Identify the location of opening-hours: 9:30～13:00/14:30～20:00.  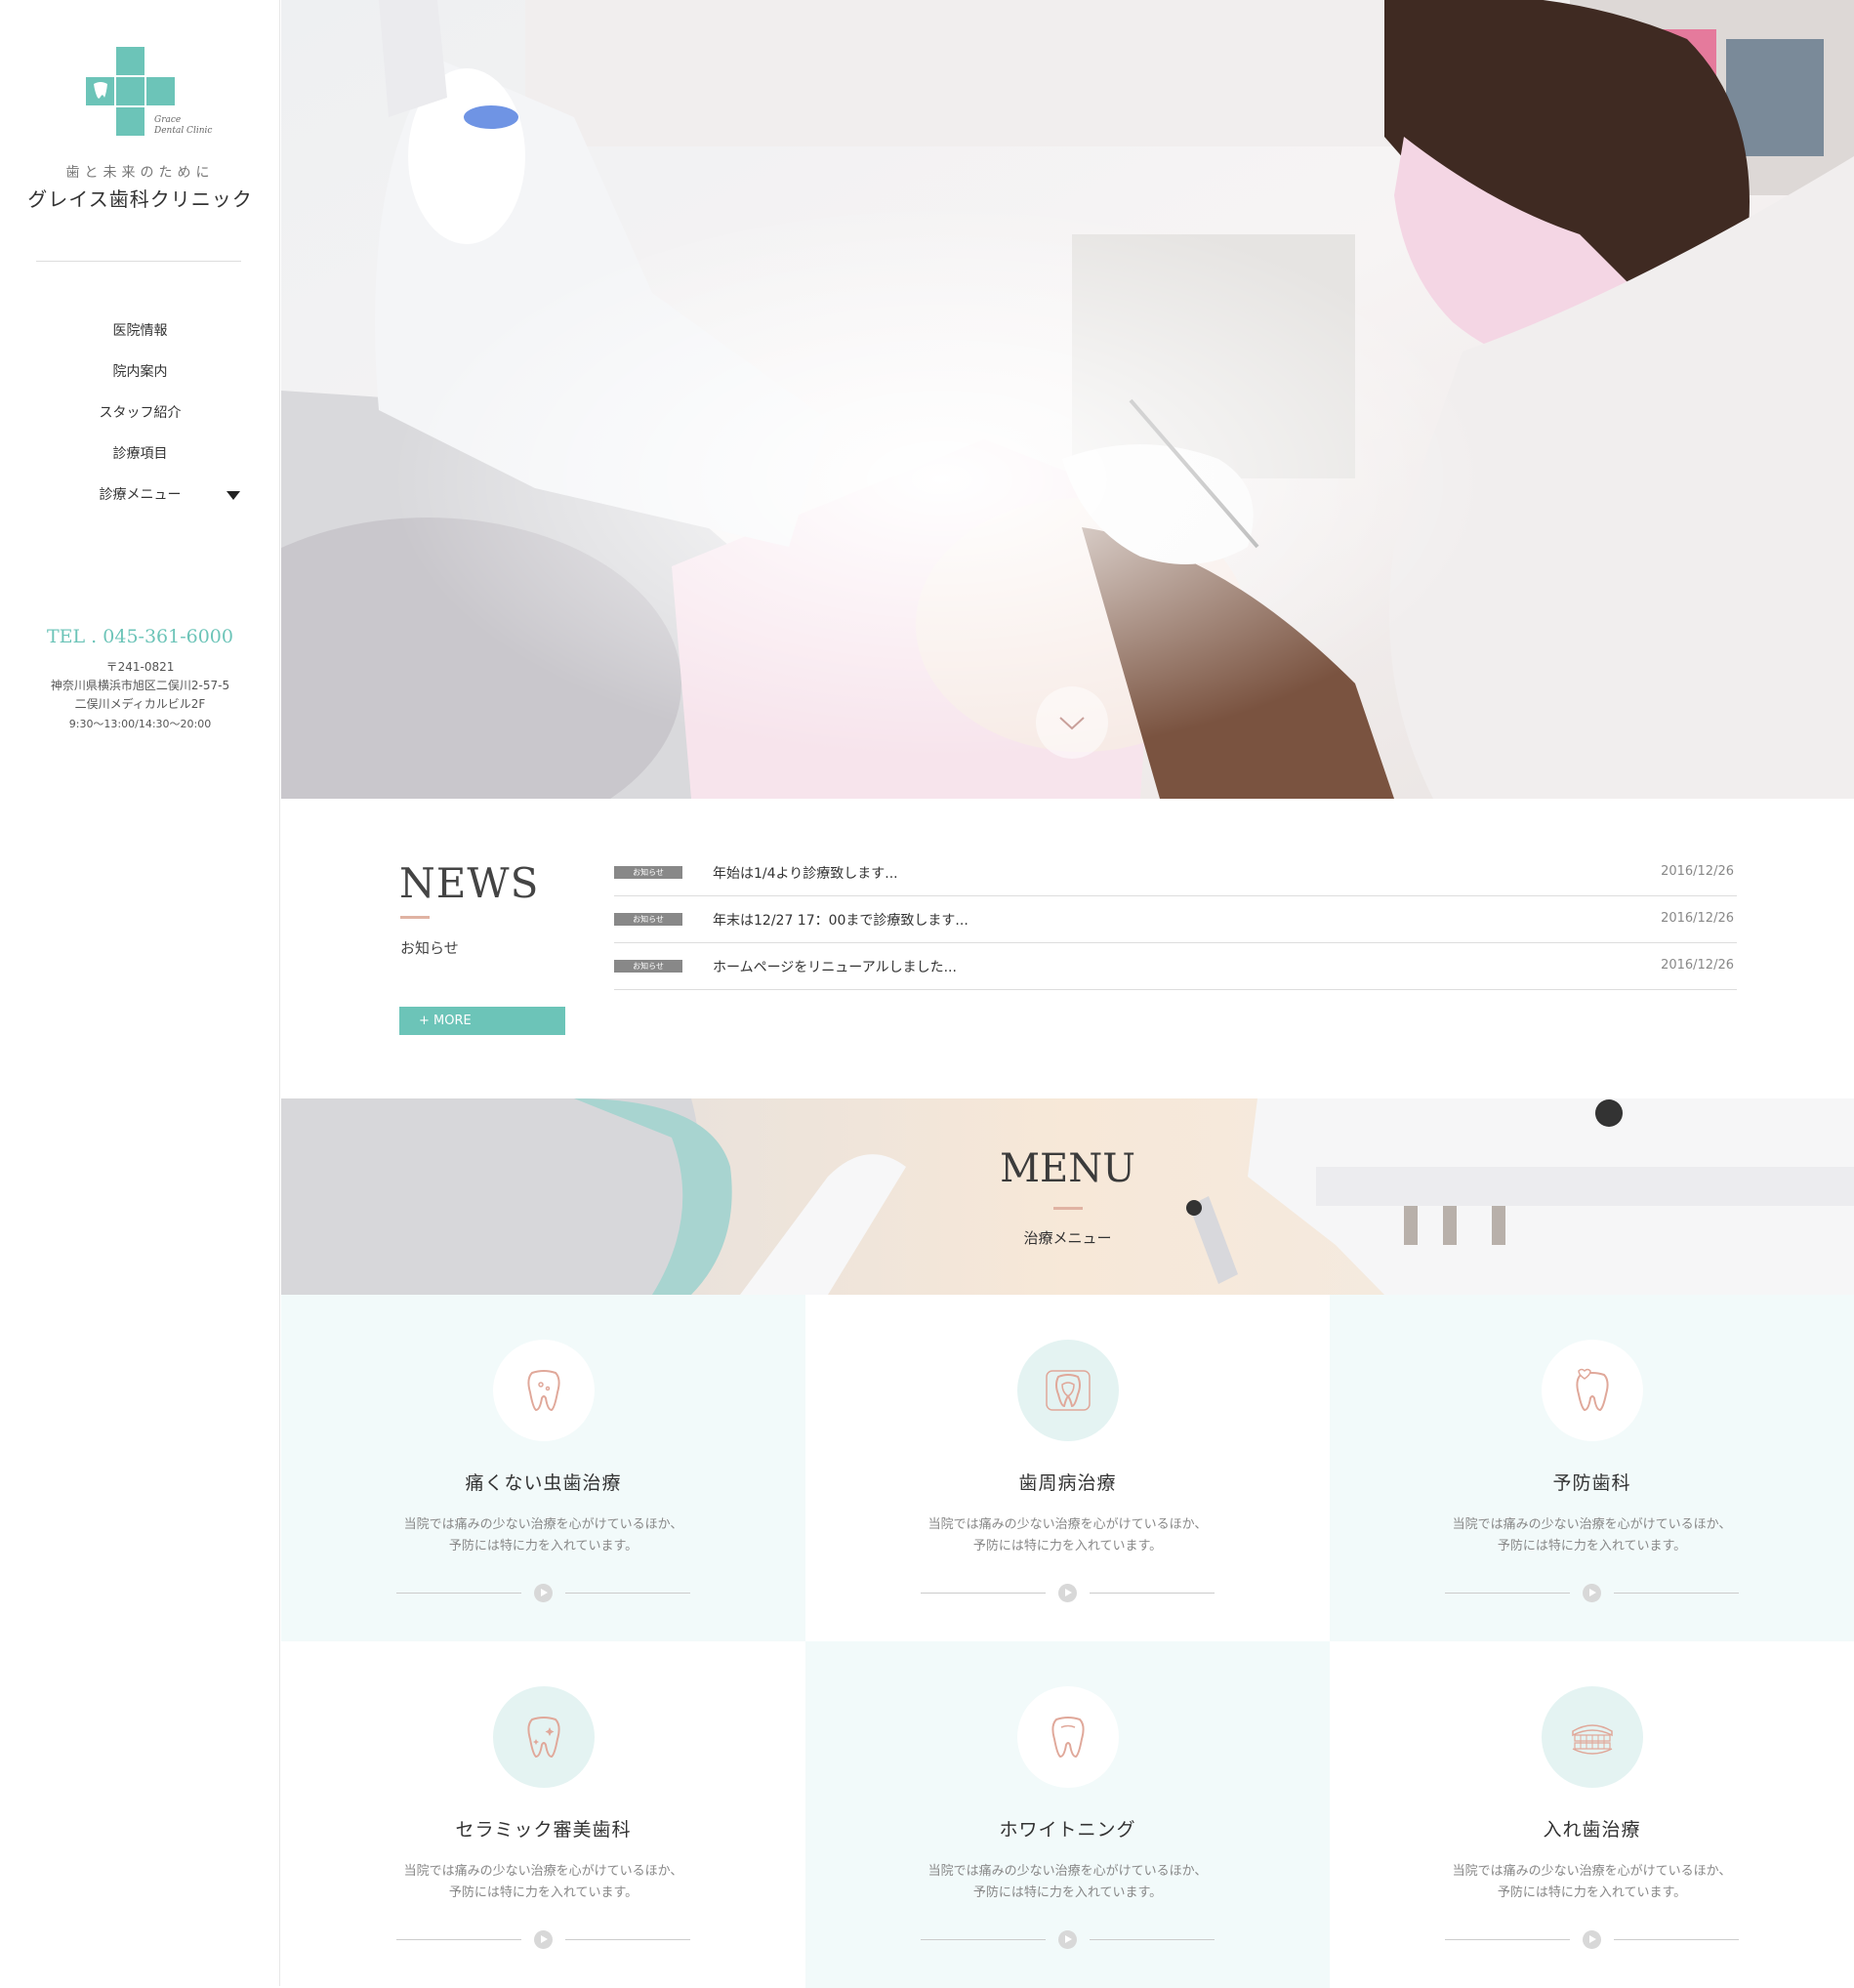
(140, 724).